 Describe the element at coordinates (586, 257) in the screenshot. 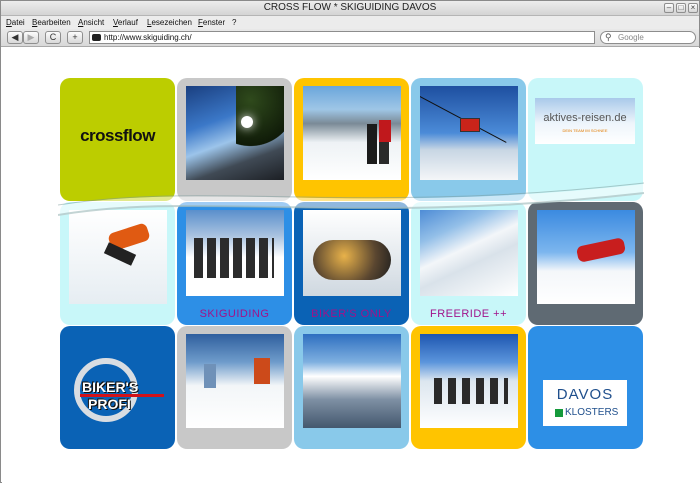

I see `snow-bike-photo` at that location.